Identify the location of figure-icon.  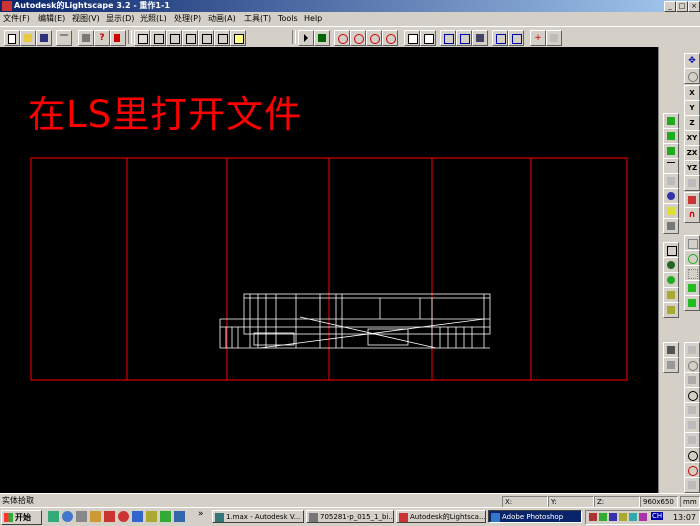
(671, 350).